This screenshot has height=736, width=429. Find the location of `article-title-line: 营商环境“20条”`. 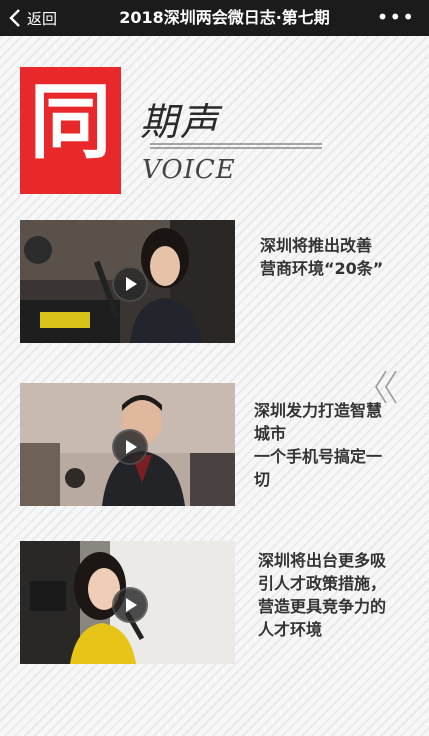

article-title-line: 营商环境“20条” is located at coordinates (322, 268).